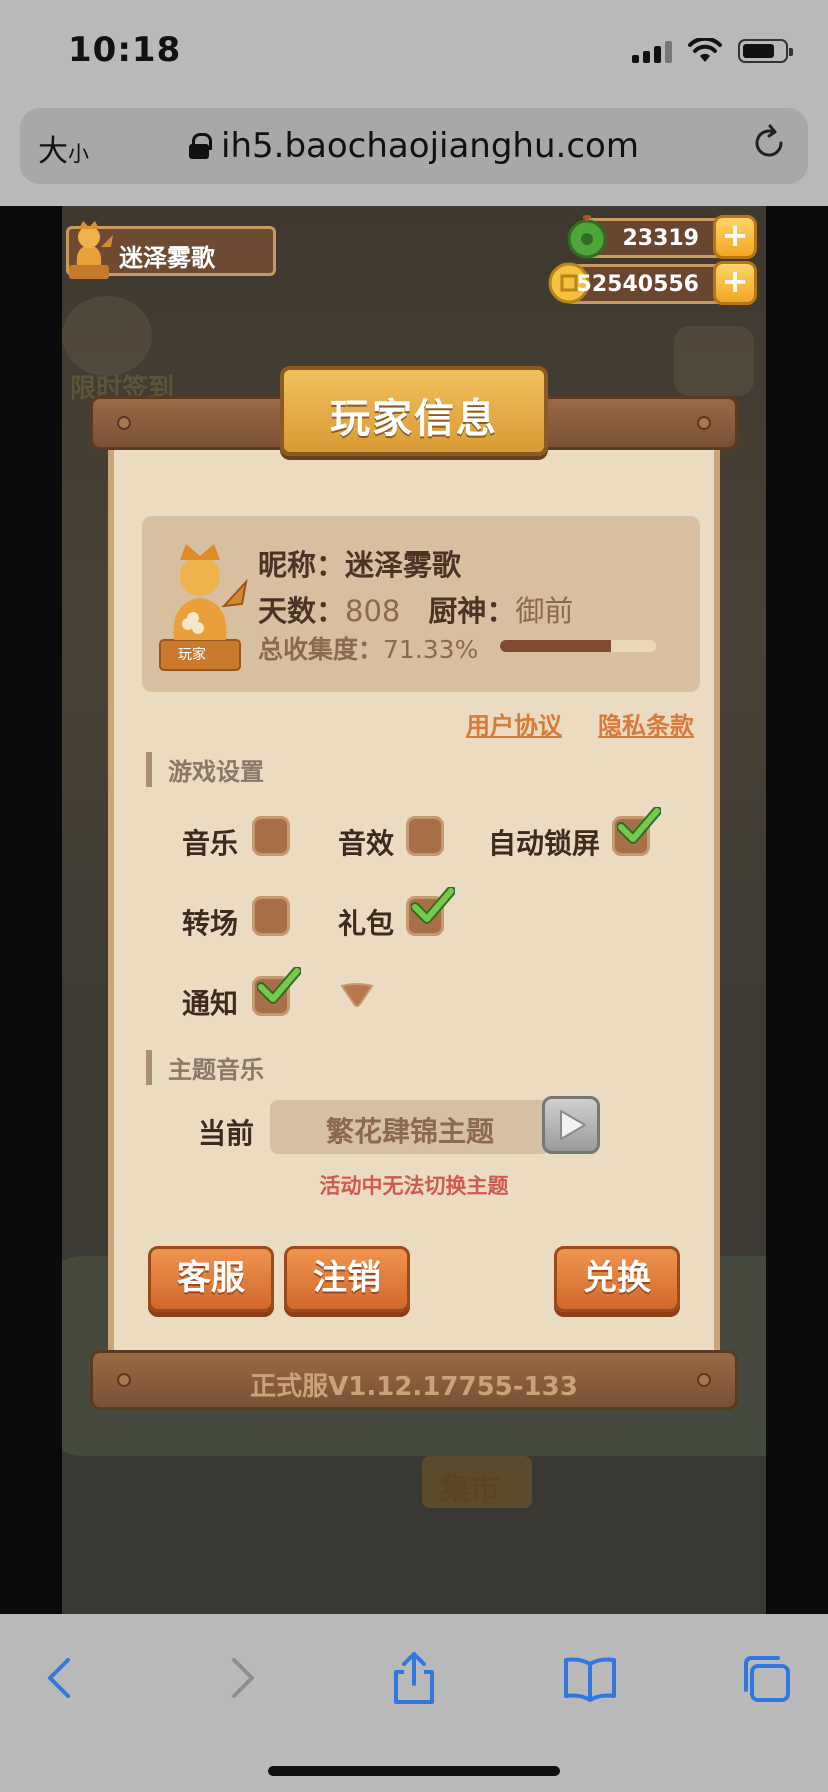  I want to click on play-icon, so click(573, 1125).